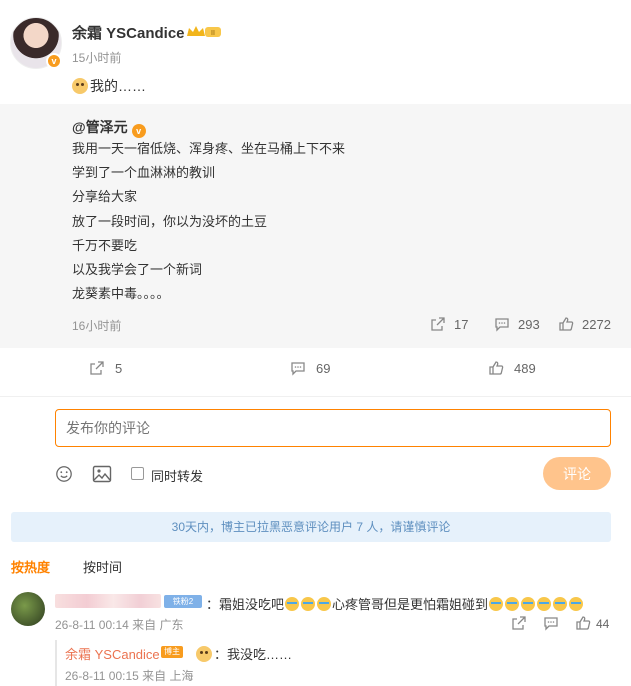  Describe the element at coordinates (512, 368) in the screenshot. I see `like-button: 489` at that location.